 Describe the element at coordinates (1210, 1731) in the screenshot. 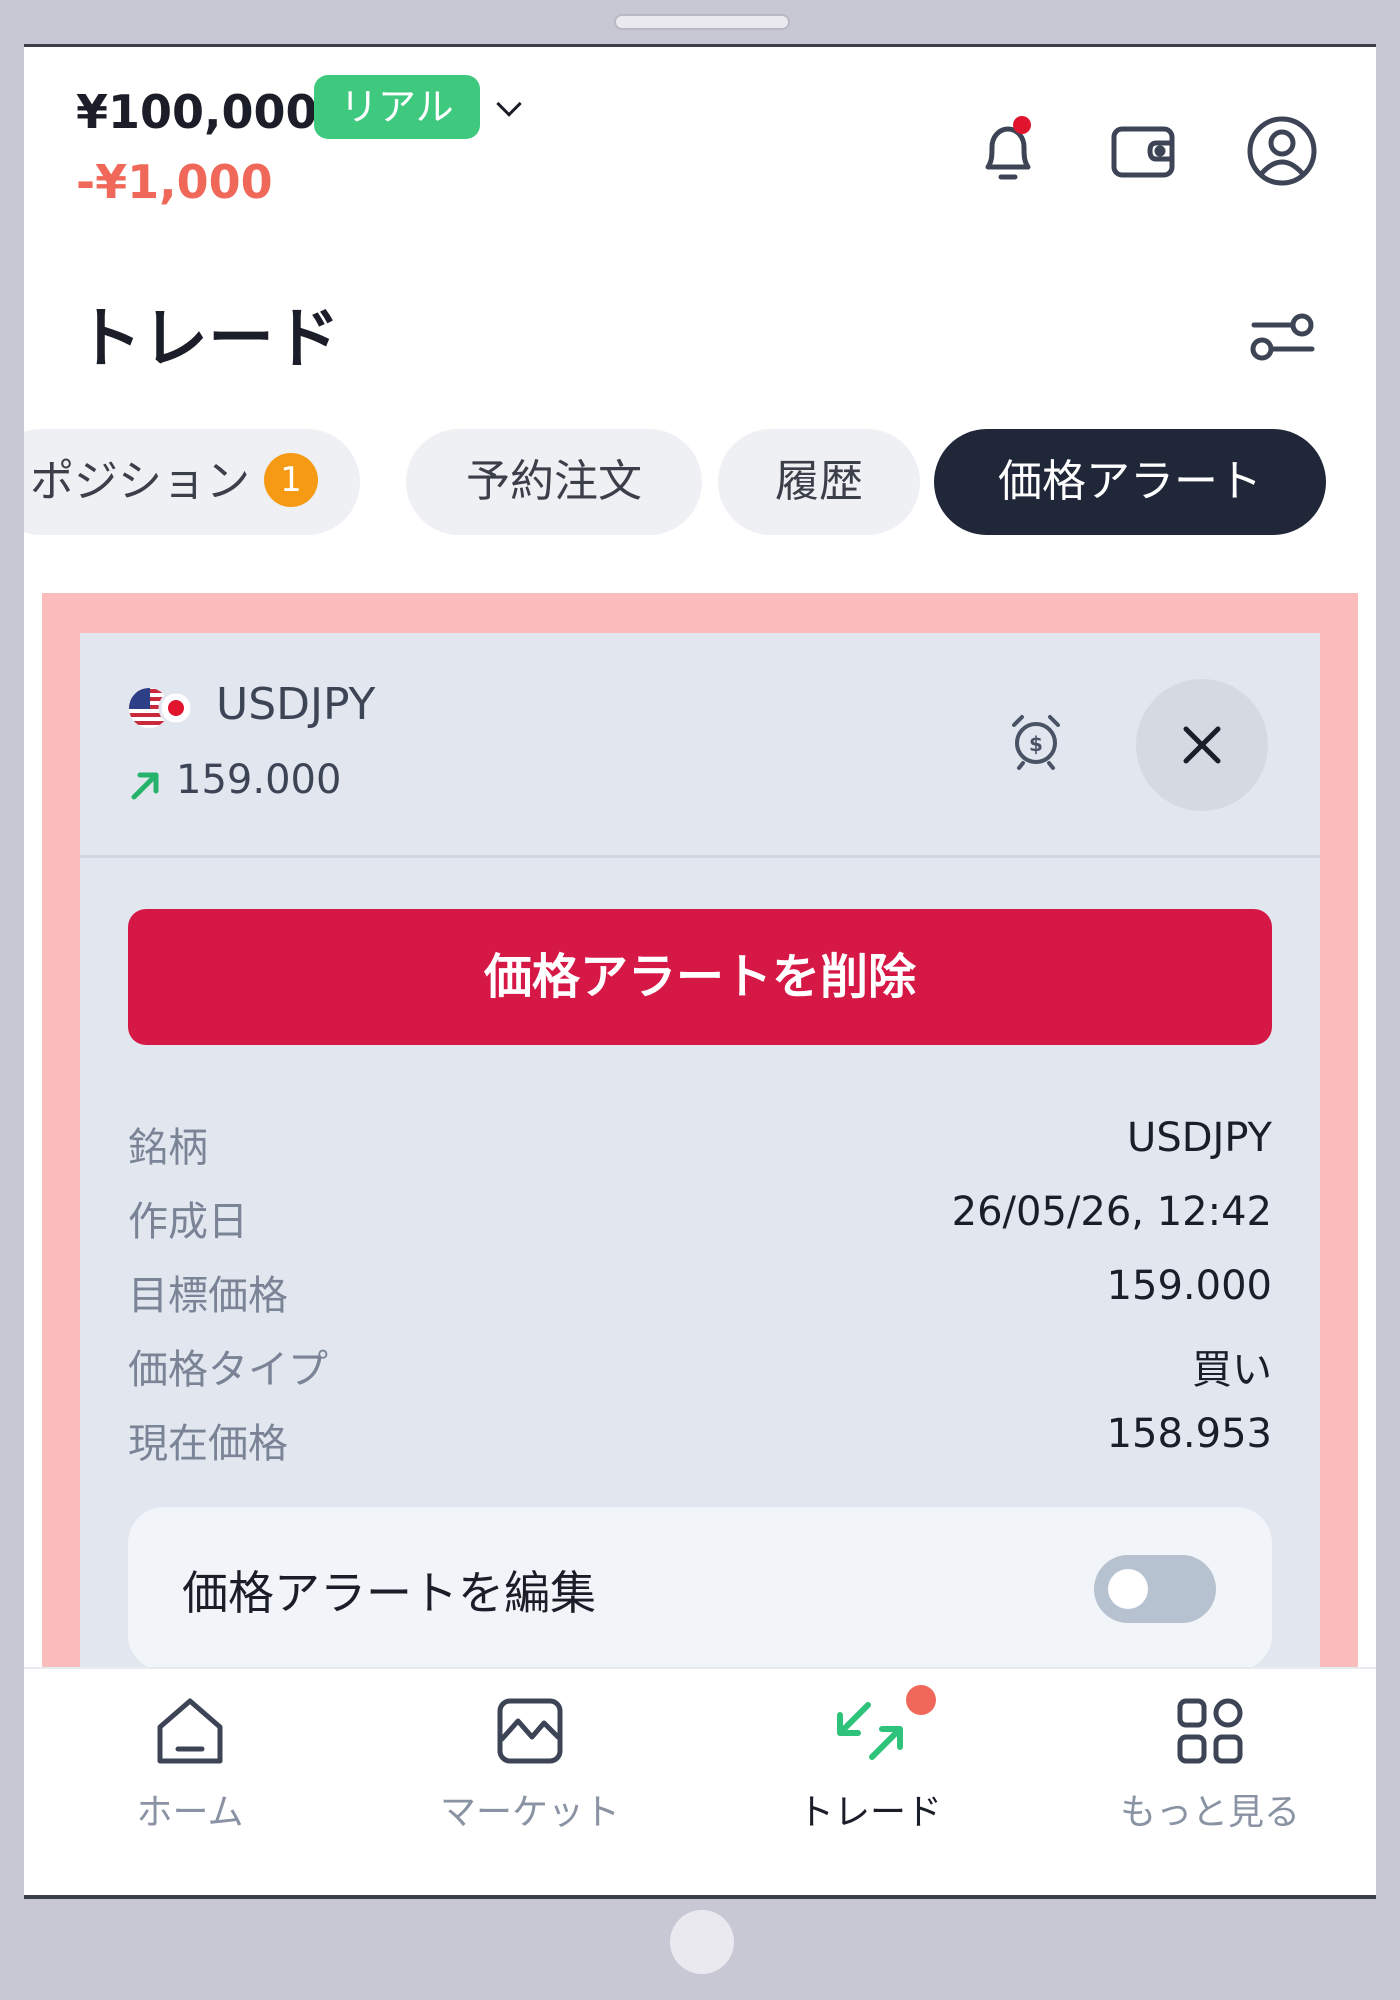

I see `more-grid-icon` at that location.